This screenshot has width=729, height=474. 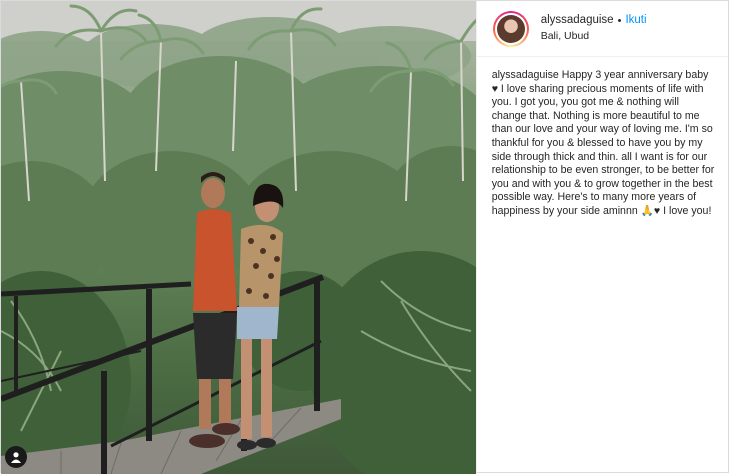 What do you see at coordinates (525, 75) in the screenshot?
I see `caption-username: alyssadaguise` at bounding box center [525, 75].